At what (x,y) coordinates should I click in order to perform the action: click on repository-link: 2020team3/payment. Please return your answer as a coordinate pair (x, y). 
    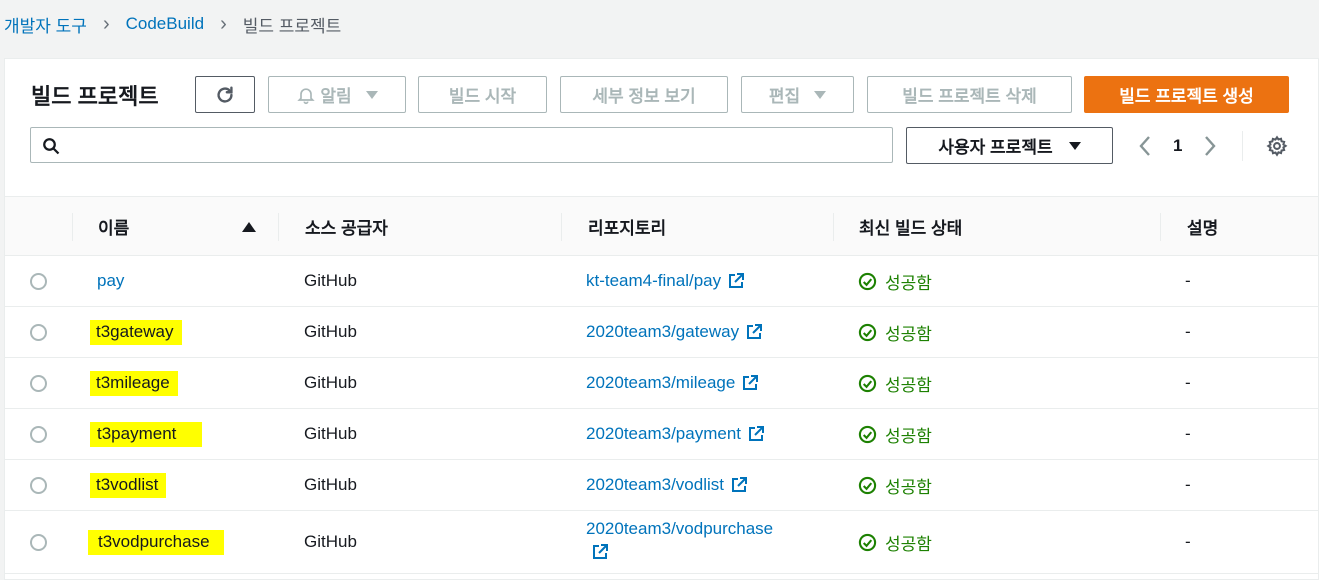
    Looking at the image, I should click on (663, 434).